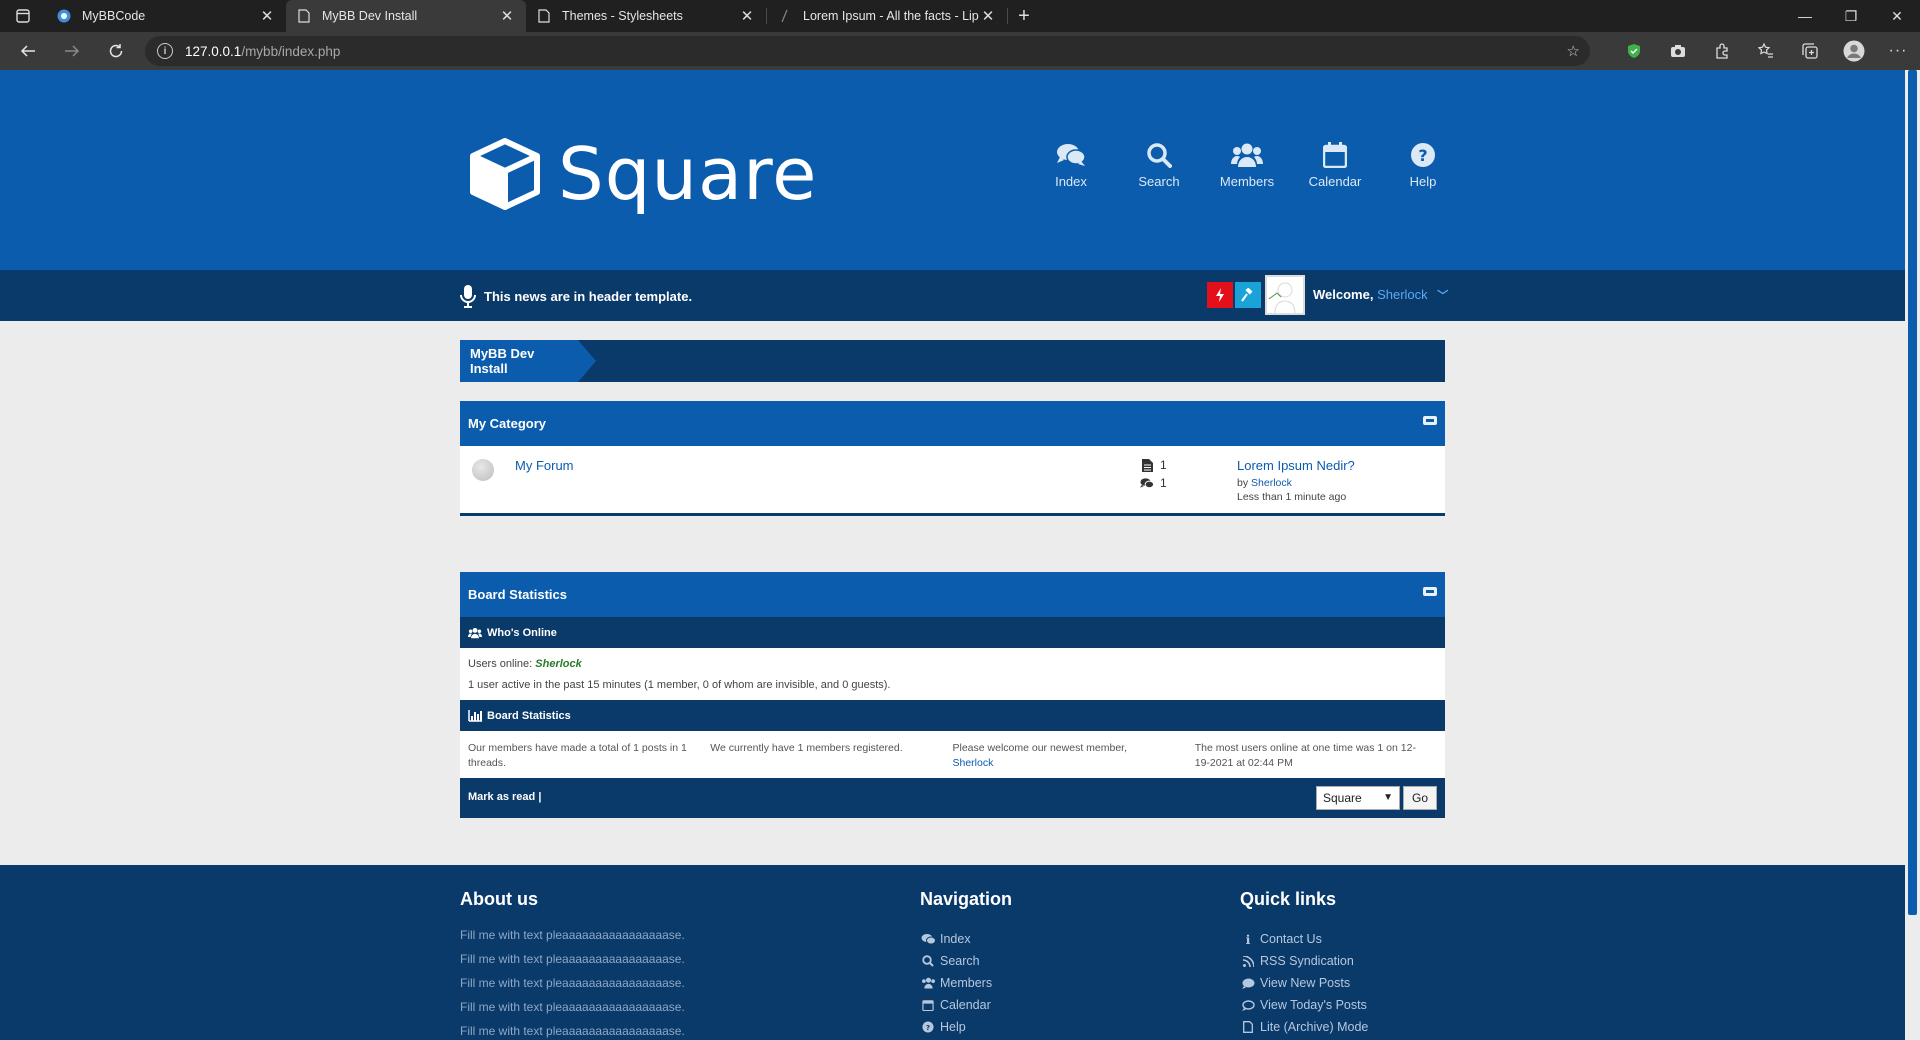  What do you see at coordinates (1271, 483) in the screenshot?
I see `lastpost-user: Sherlock` at bounding box center [1271, 483].